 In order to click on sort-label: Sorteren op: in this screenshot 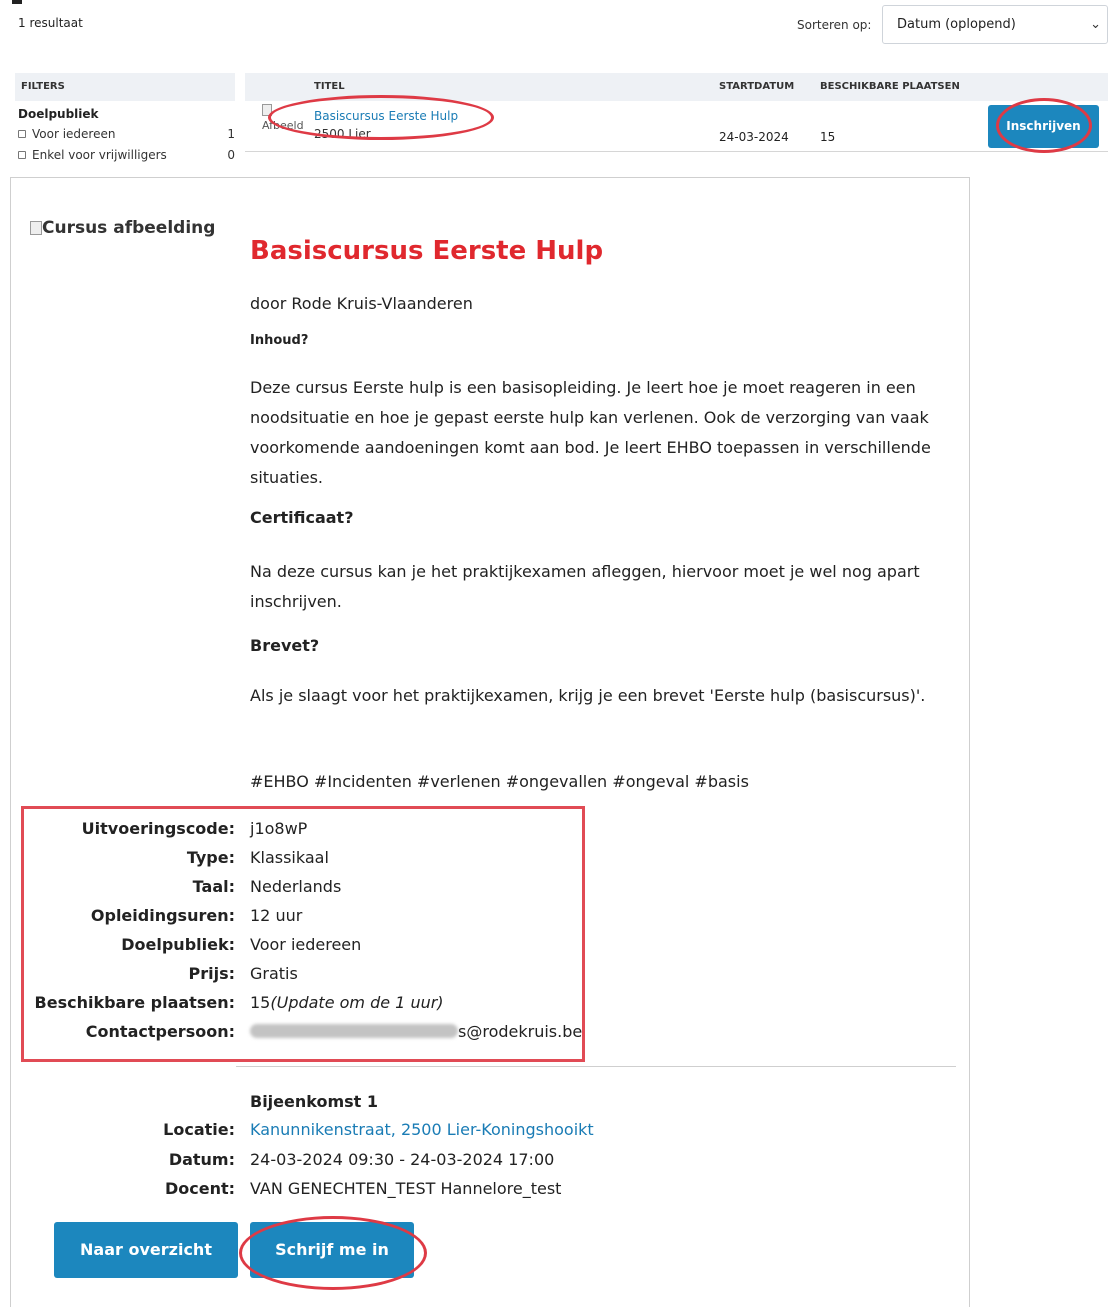, I will do `click(834, 25)`.